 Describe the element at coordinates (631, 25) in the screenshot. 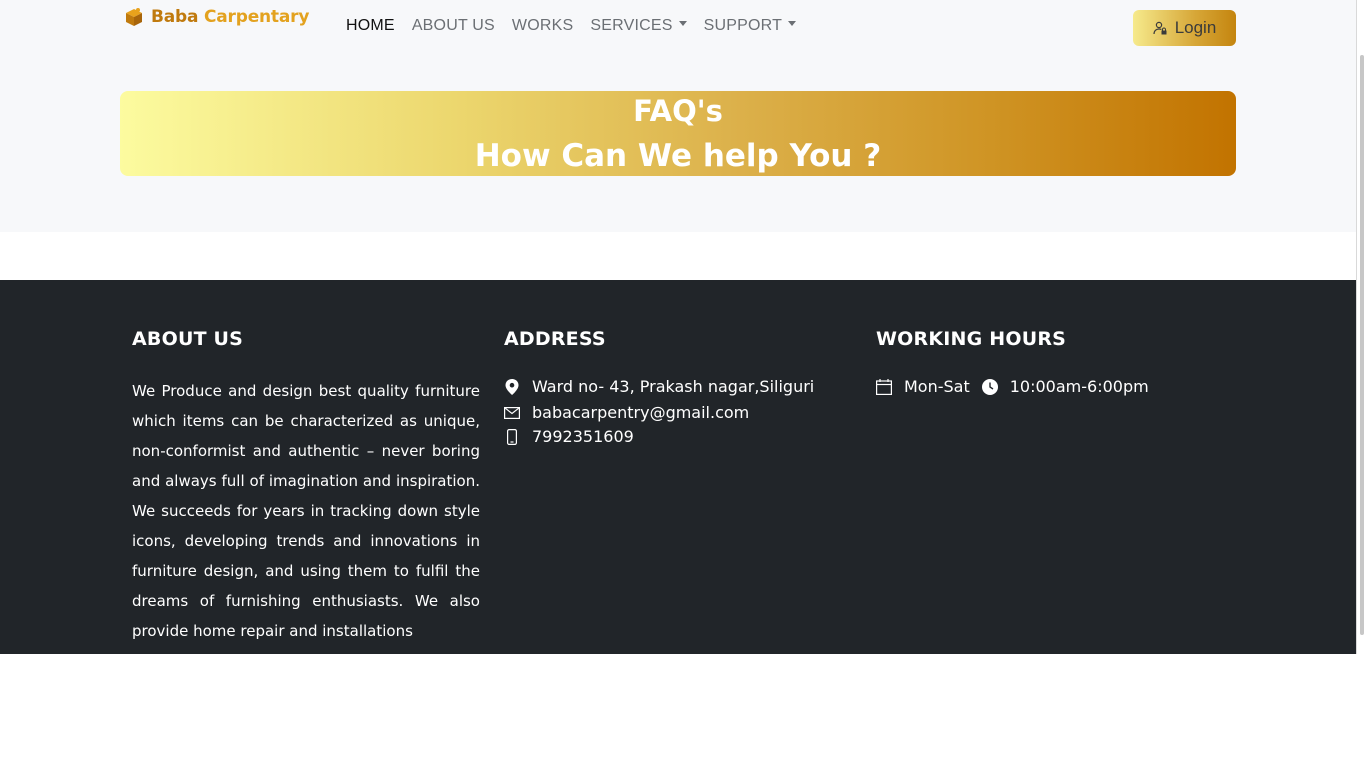

I see `nav-services-label: SERVICES` at that location.